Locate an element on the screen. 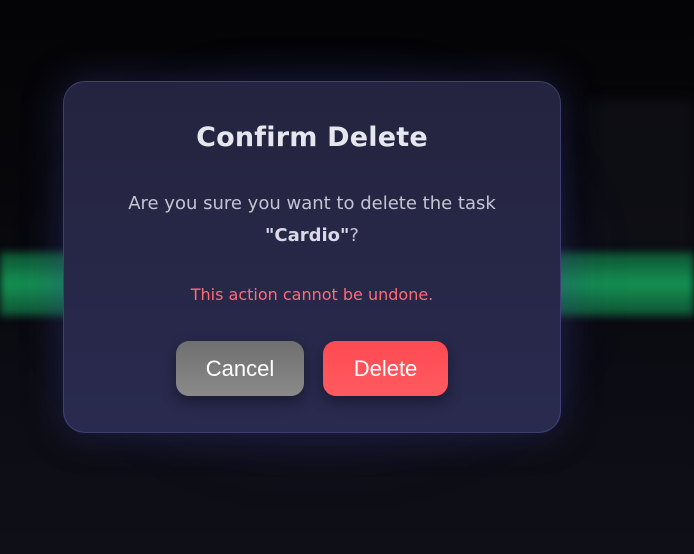  delete-button: Delete is located at coordinates (385, 368).